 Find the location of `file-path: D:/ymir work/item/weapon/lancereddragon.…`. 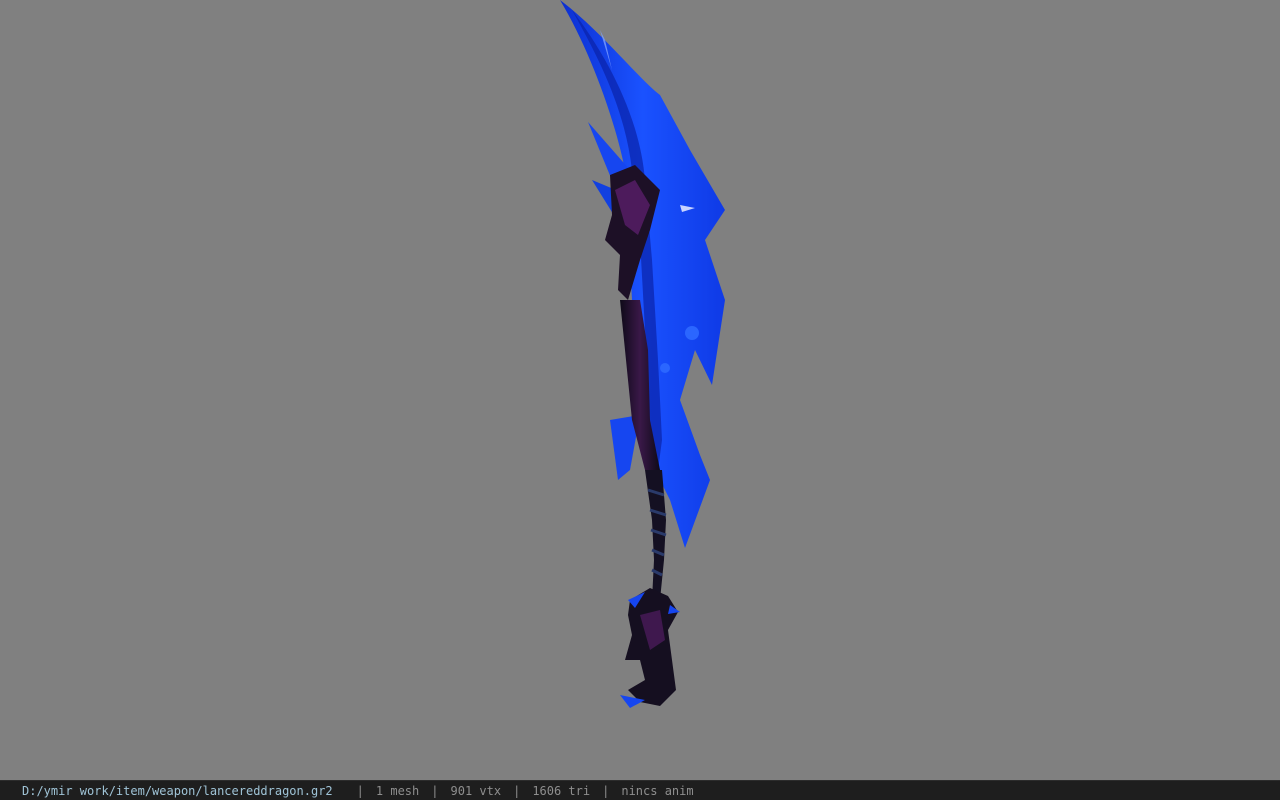

file-path: D:/ymir work/item/weapon/lancereddragon.… is located at coordinates (177, 790).